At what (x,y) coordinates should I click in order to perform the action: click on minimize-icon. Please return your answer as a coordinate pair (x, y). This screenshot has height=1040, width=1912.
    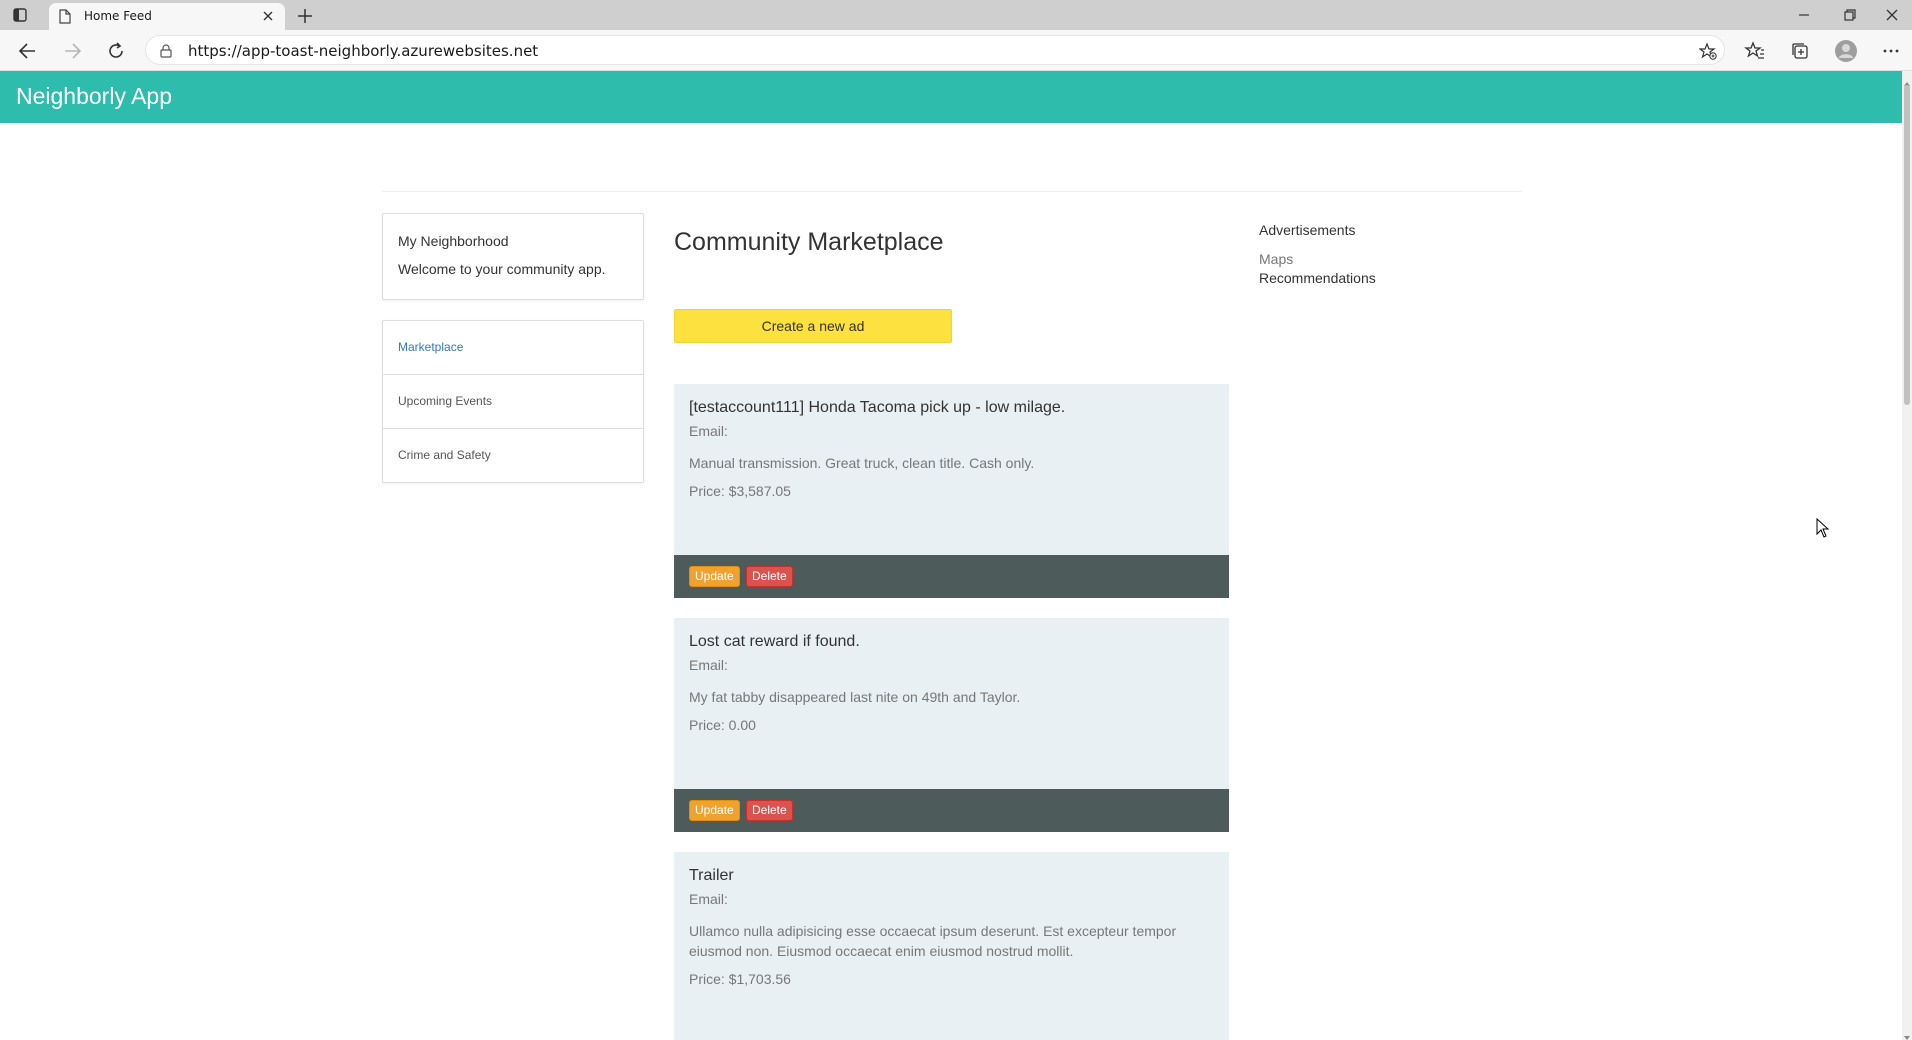
    Looking at the image, I should click on (1804, 15).